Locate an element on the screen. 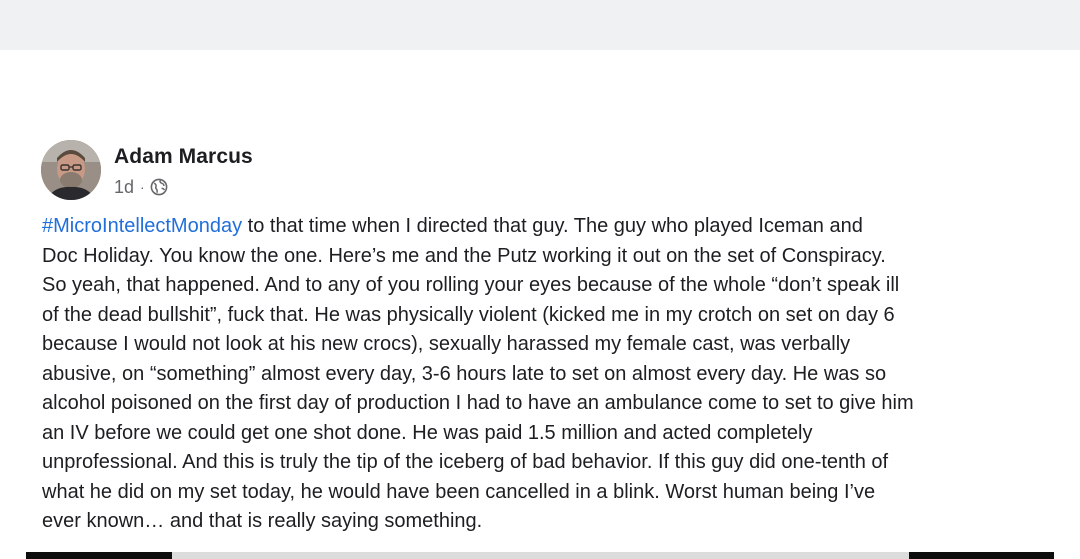 This screenshot has width=1080, height=559. post-media-preview is located at coordinates (540, 555).